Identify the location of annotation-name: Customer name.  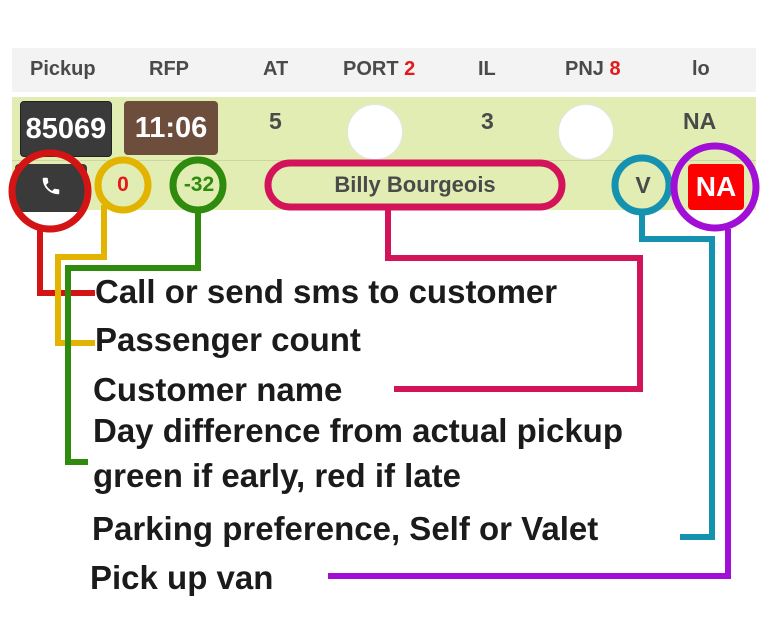
(218, 389).